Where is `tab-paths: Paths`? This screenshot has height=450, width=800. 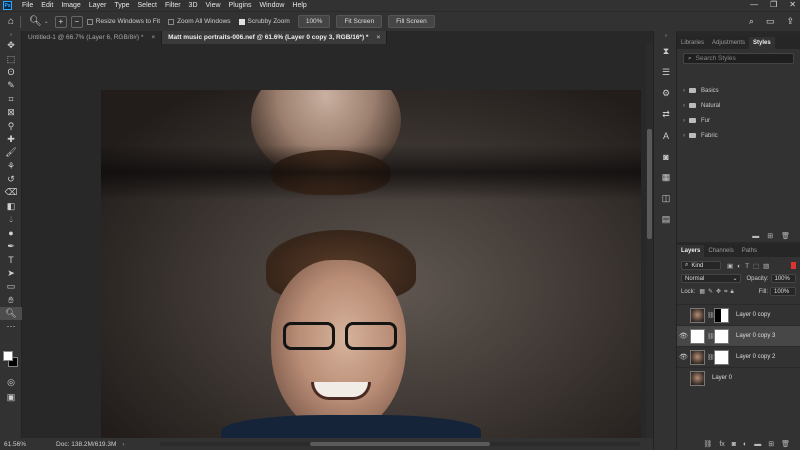 tab-paths: Paths is located at coordinates (749, 251).